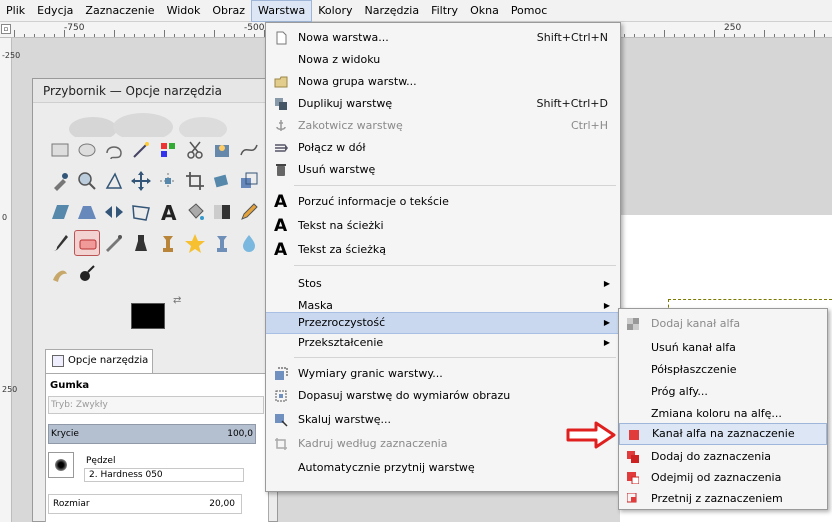 The image size is (832, 522). I want to click on menu-warstwa: Warstwa, so click(282, 11).